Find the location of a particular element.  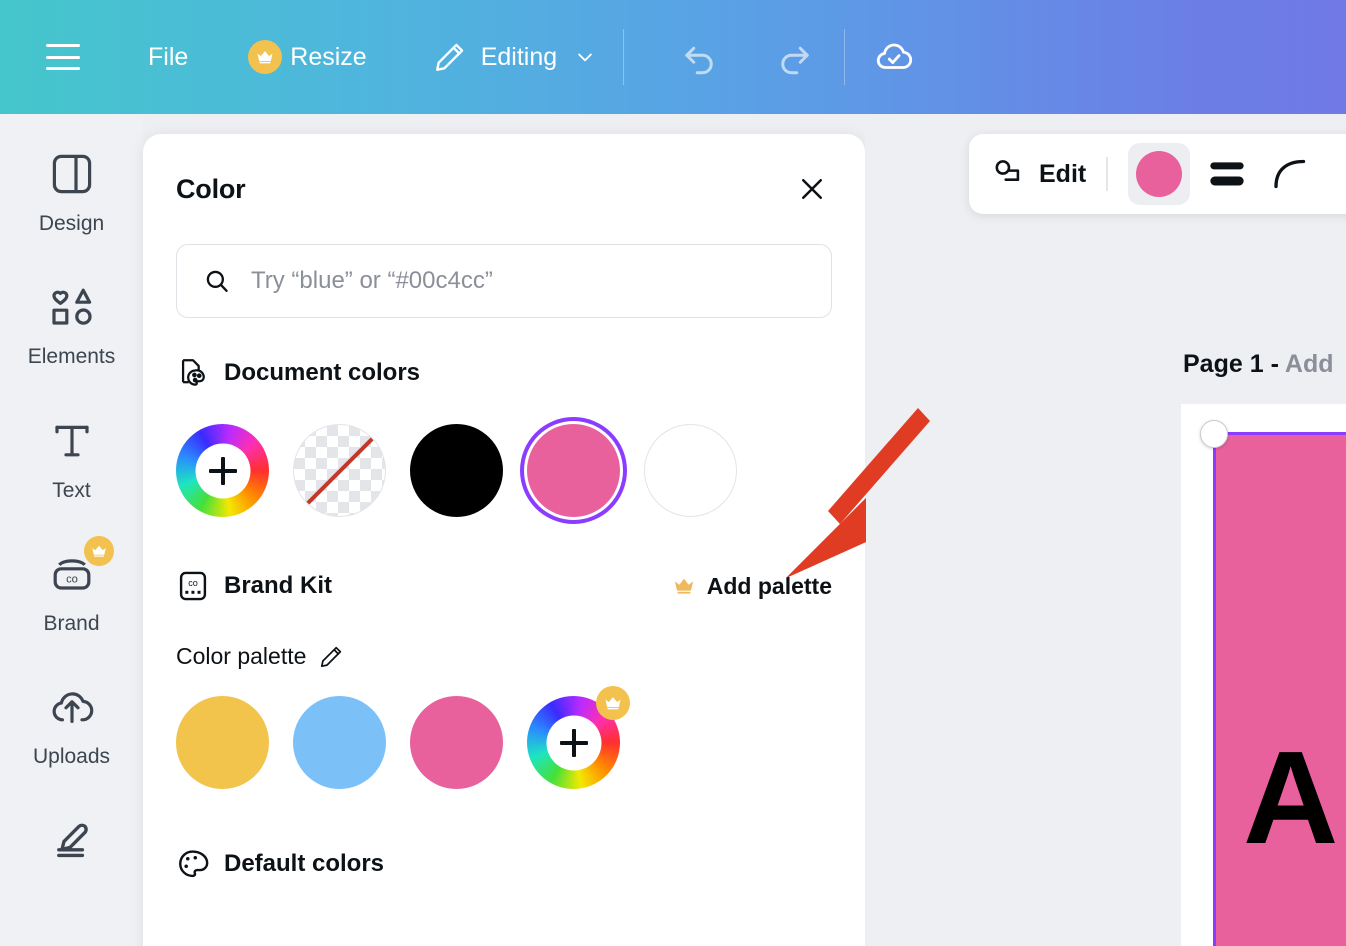

uploads-icon is located at coordinates (72, 707).